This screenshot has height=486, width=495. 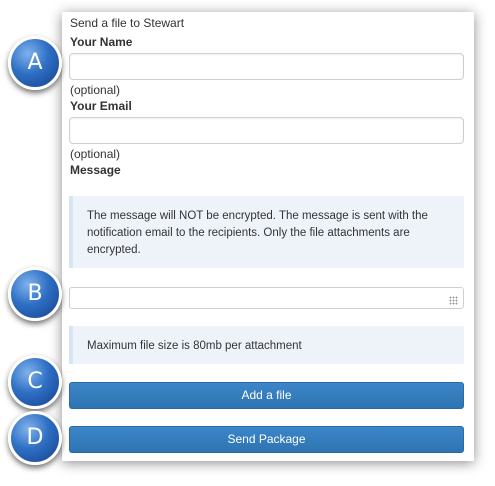 I want to click on encryption-notice-line: encrypted., so click(x=114, y=250).